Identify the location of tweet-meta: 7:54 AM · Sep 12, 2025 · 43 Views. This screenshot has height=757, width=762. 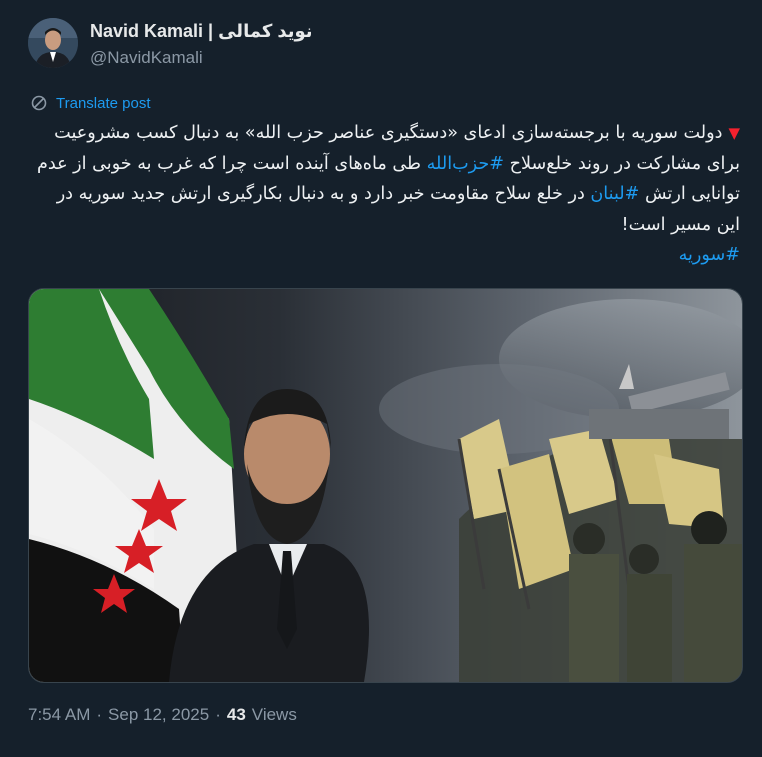
(162, 715).